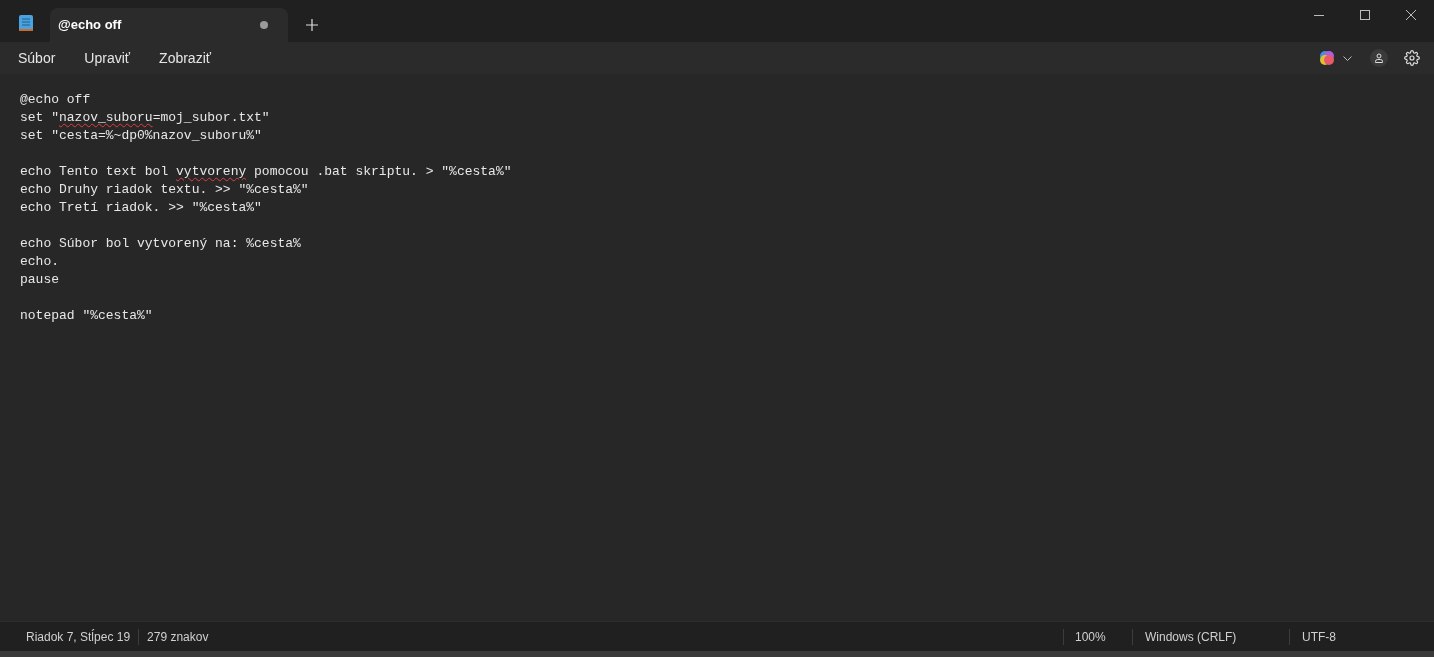  I want to click on maximize-icon, so click(1365, 15).